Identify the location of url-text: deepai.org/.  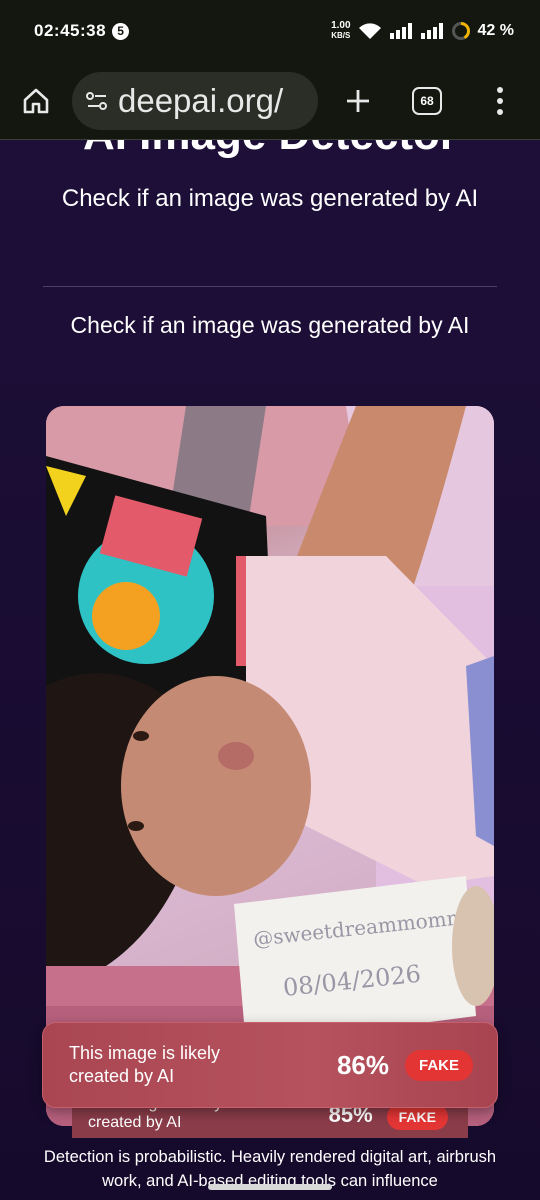
(201, 100).